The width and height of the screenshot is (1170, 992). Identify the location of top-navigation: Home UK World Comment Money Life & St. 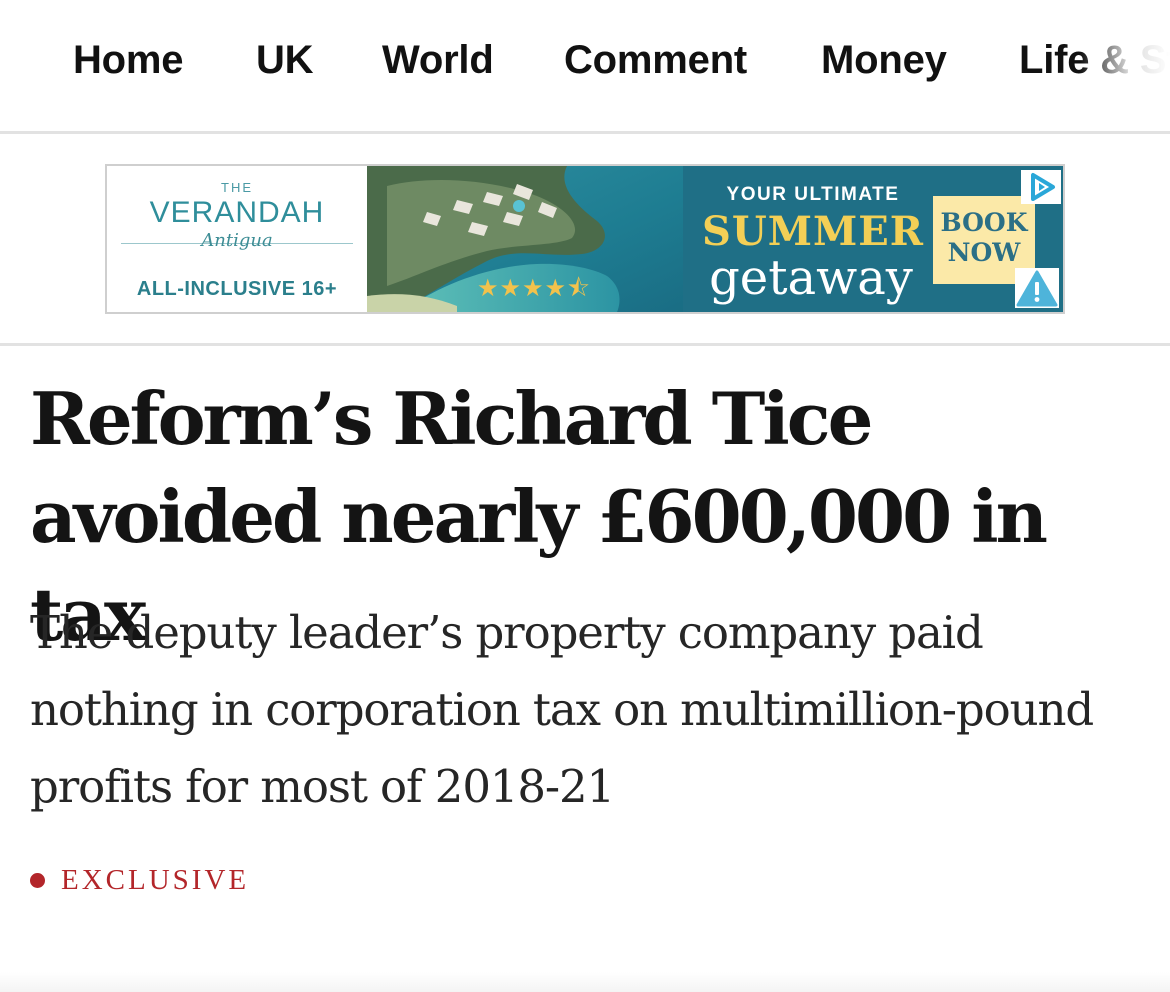
(585, 67).